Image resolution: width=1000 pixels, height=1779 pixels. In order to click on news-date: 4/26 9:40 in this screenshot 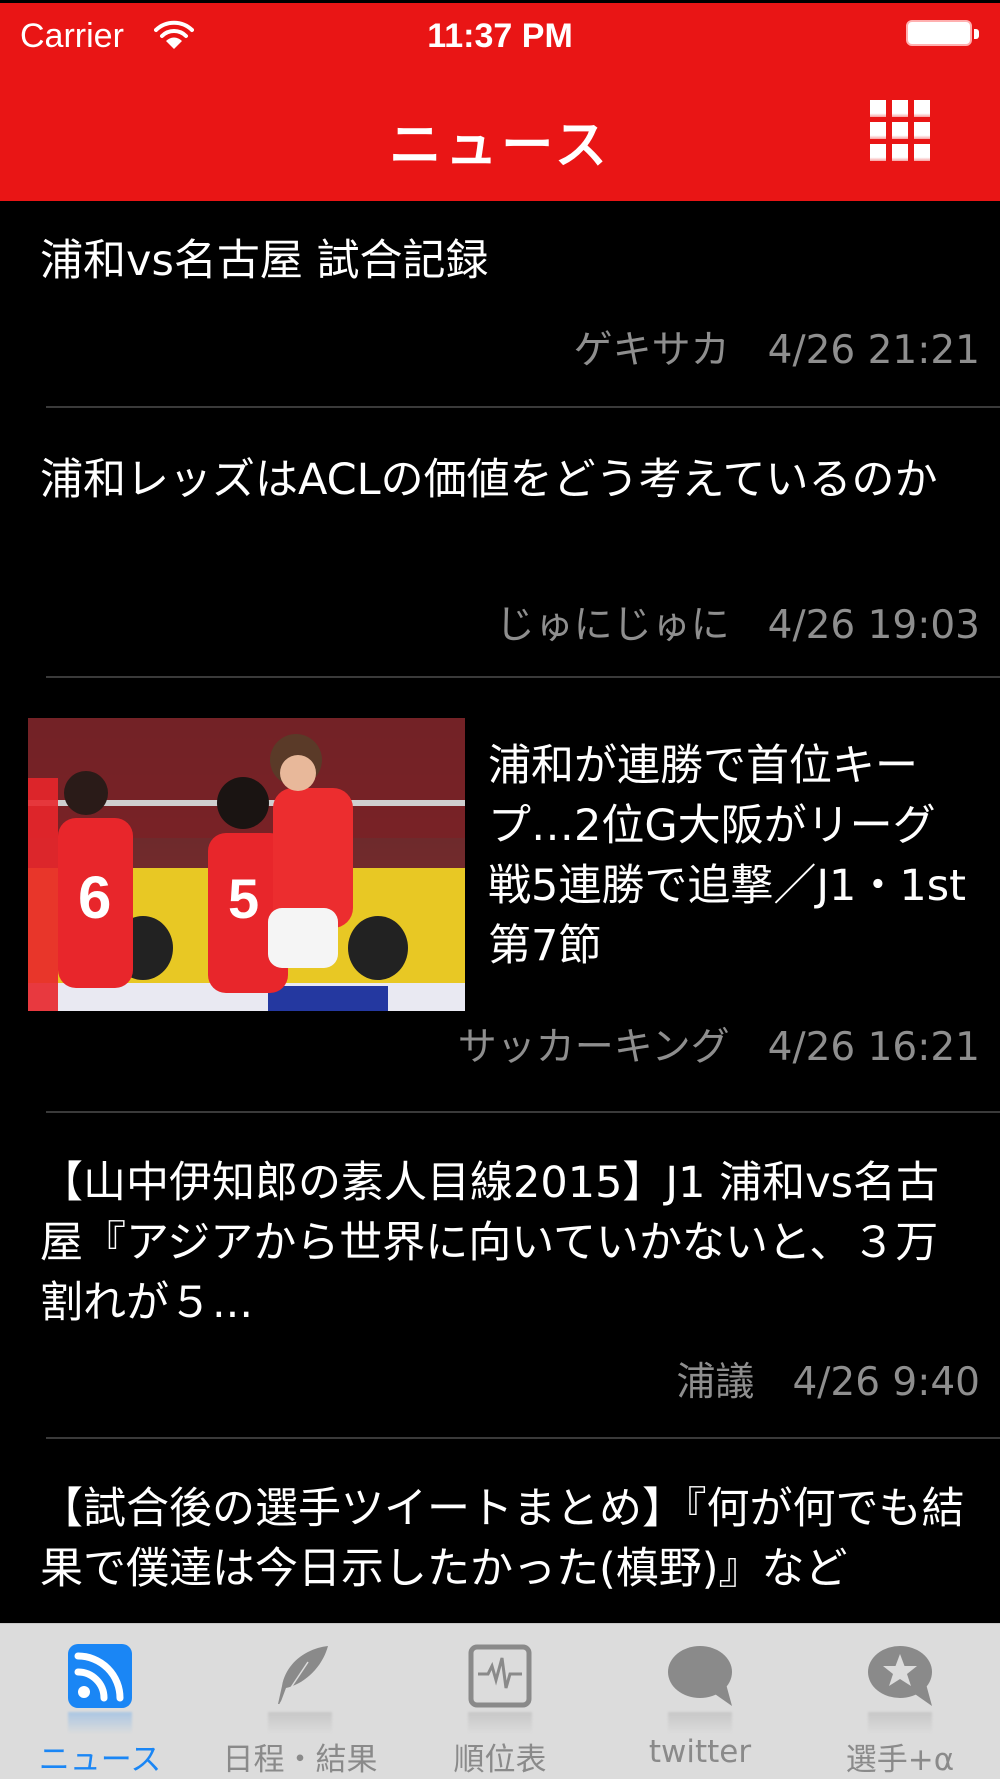, I will do `click(886, 1382)`.